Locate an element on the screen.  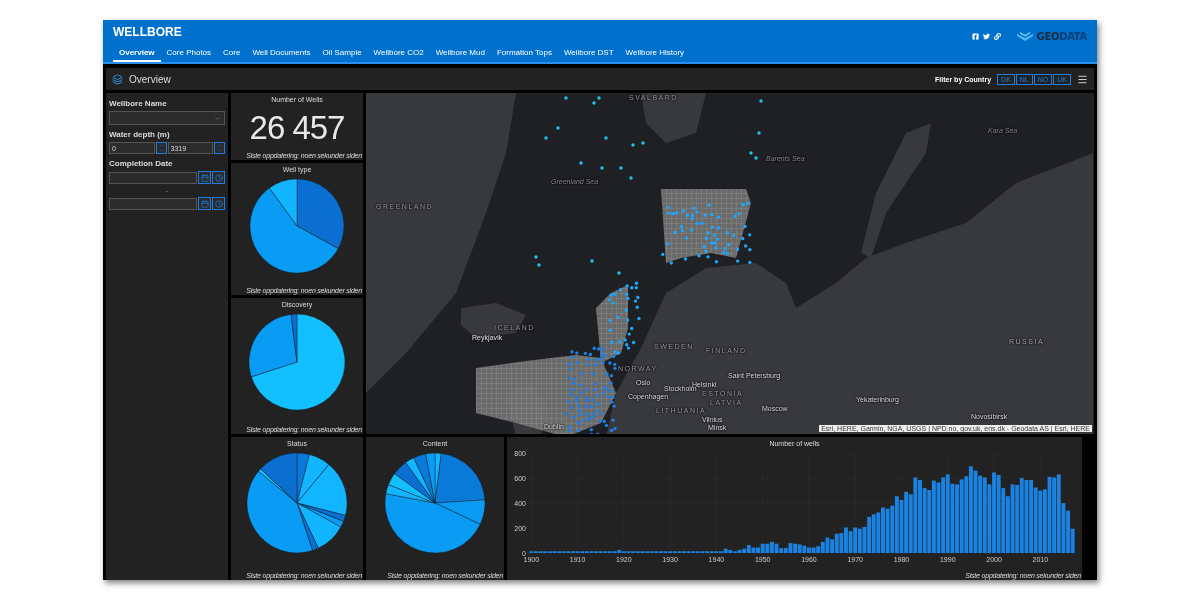
stat-value: 26 457 is located at coordinates (297, 127).